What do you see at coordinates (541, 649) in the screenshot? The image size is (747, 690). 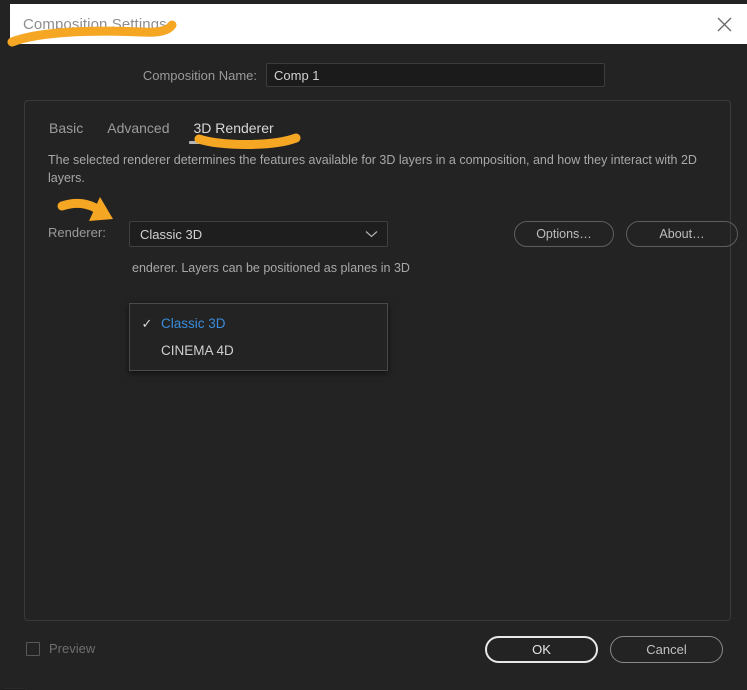 I see `ok-button: OK` at bounding box center [541, 649].